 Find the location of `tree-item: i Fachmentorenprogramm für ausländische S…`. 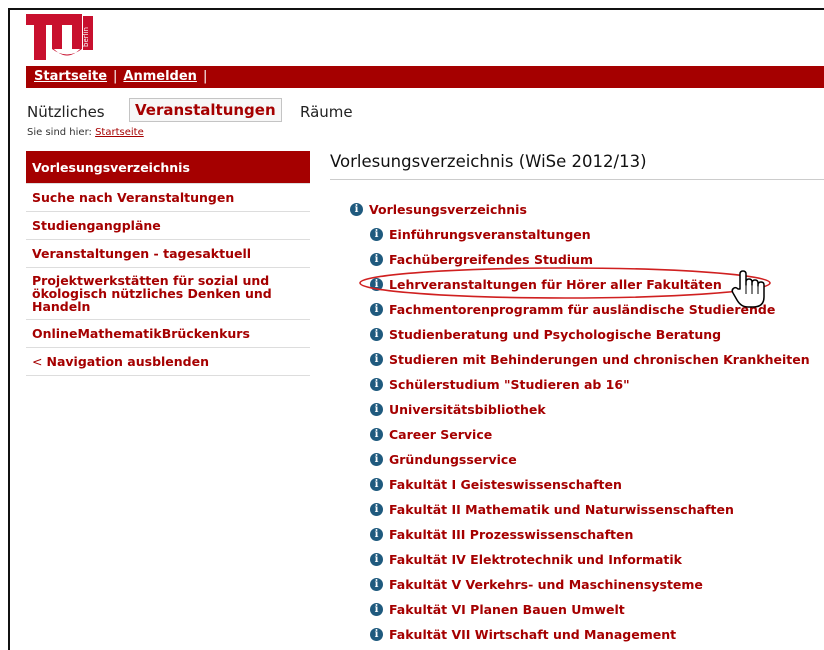

tree-item: i Fachmentorenprogramm für ausländische S… is located at coordinates (572, 309).